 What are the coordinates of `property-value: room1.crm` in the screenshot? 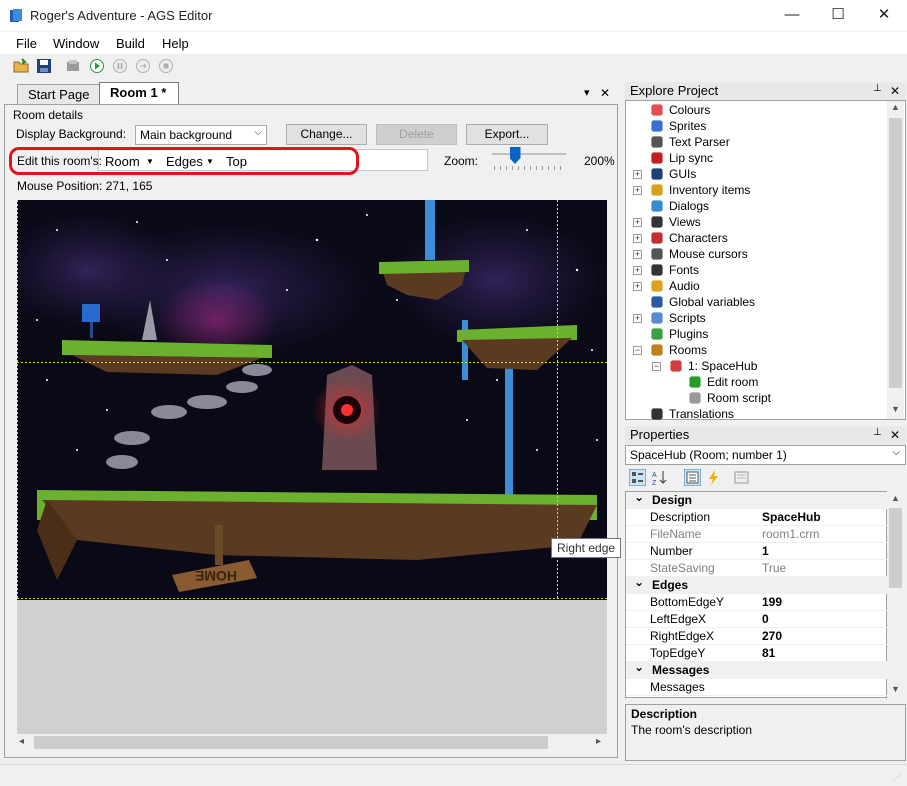 It's located at (790, 534).